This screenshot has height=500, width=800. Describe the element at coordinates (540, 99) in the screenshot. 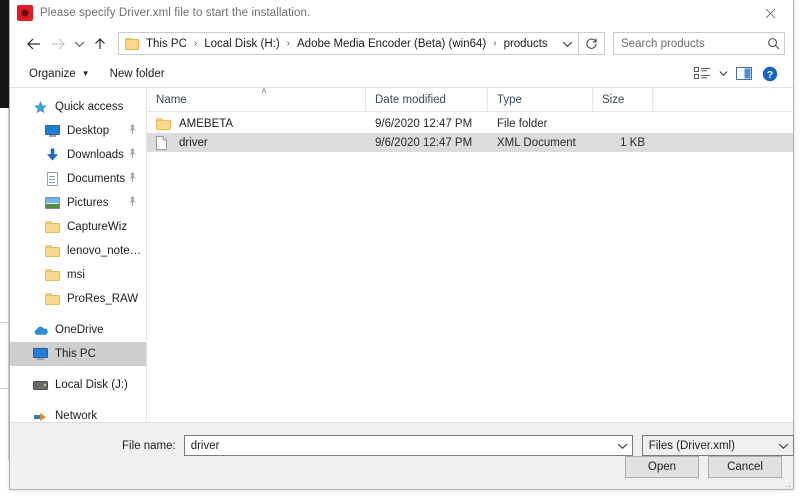

I see `column-header-type: Type` at that location.